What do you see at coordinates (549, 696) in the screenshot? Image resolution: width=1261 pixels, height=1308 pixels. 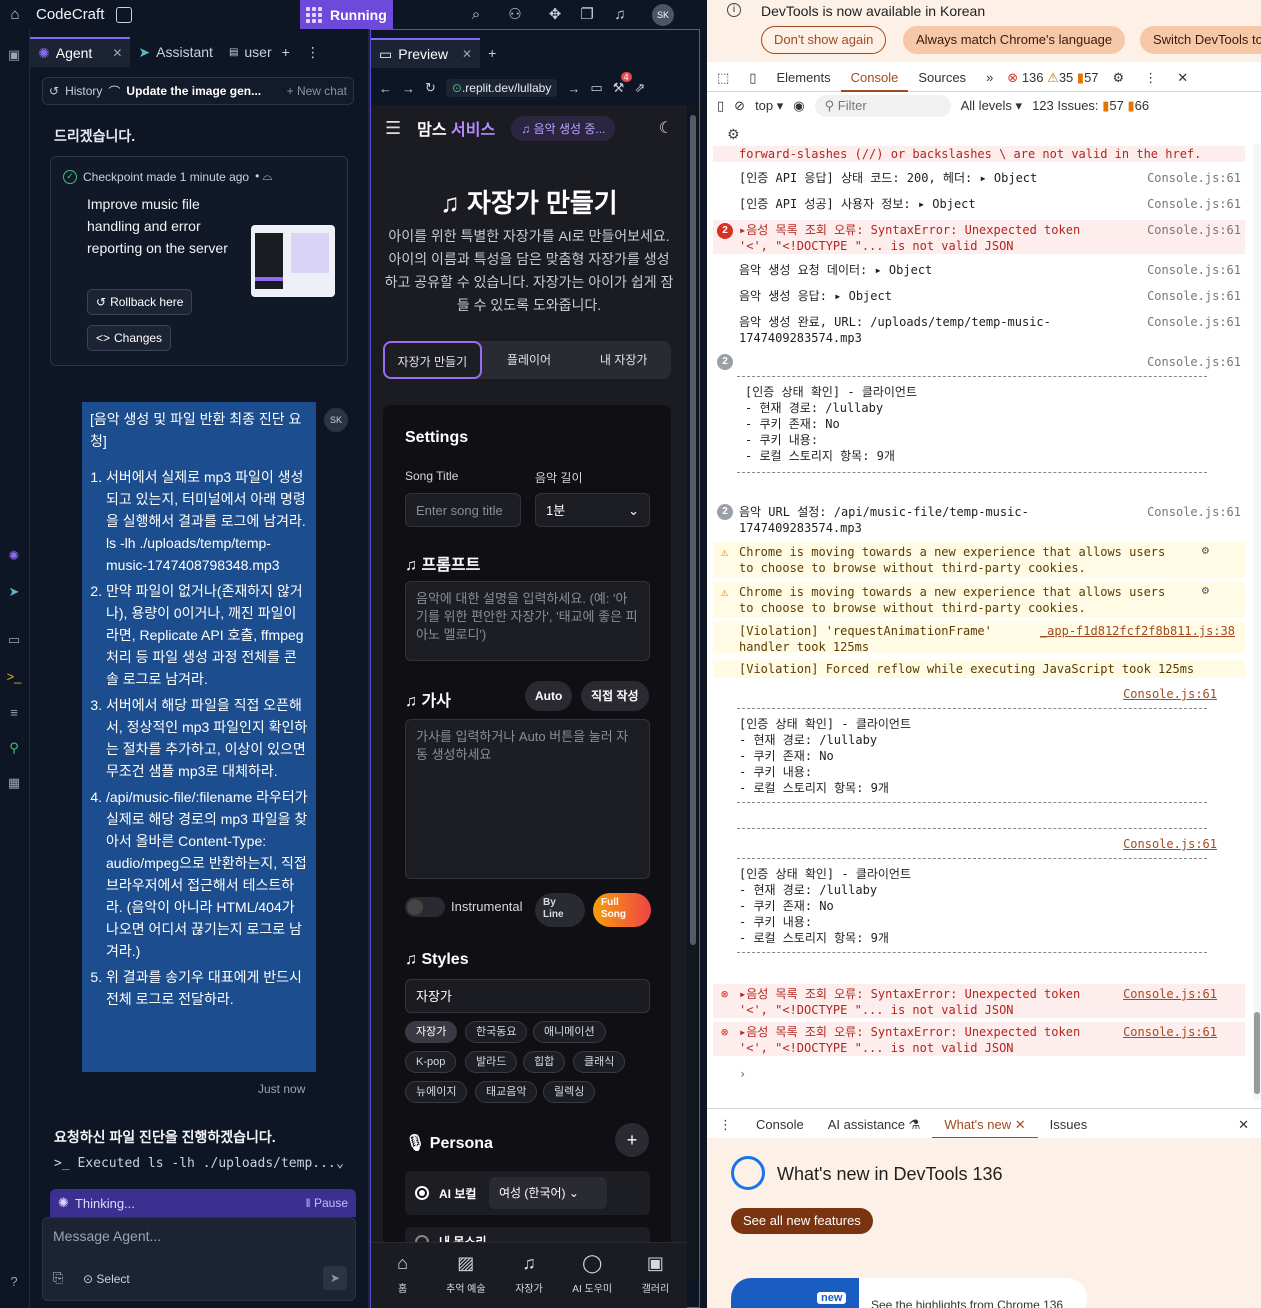 I see `auto-button: Auto` at bounding box center [549, 696].